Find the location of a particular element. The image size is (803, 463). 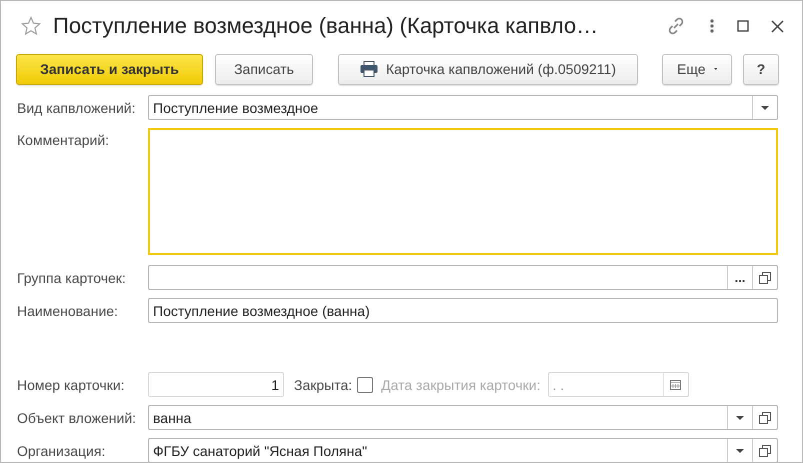

calendar-icon is located at coordinates (675, 384).